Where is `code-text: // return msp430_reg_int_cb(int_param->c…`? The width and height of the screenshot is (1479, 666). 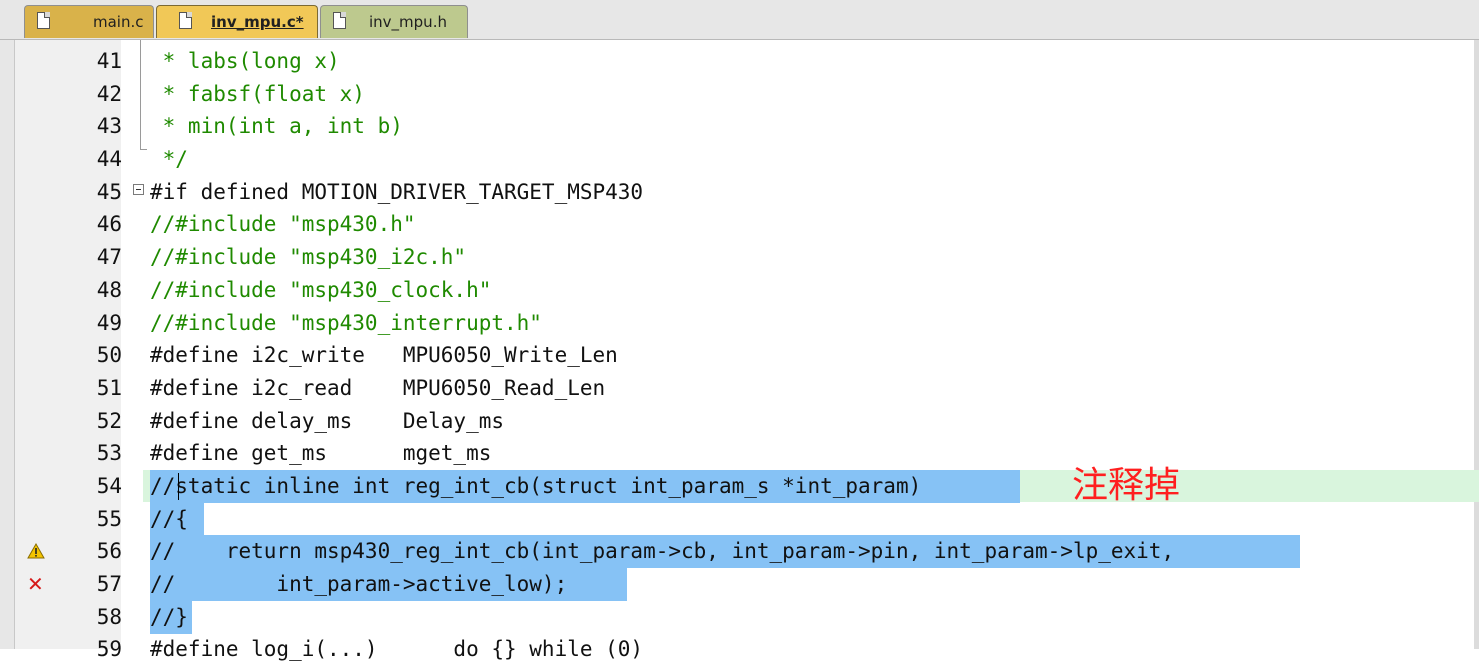 code-text: // return msp430_reg_int_cb(int_param->c… is located at coordinates (662, 551).